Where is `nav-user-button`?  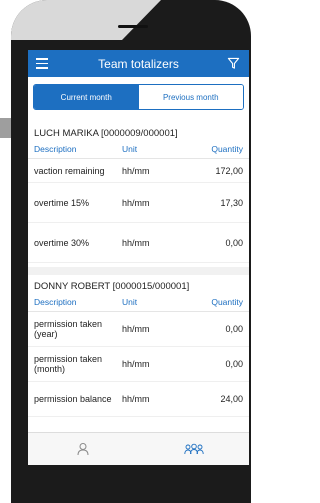
nav-user-button is located at coordinates (83, 449).